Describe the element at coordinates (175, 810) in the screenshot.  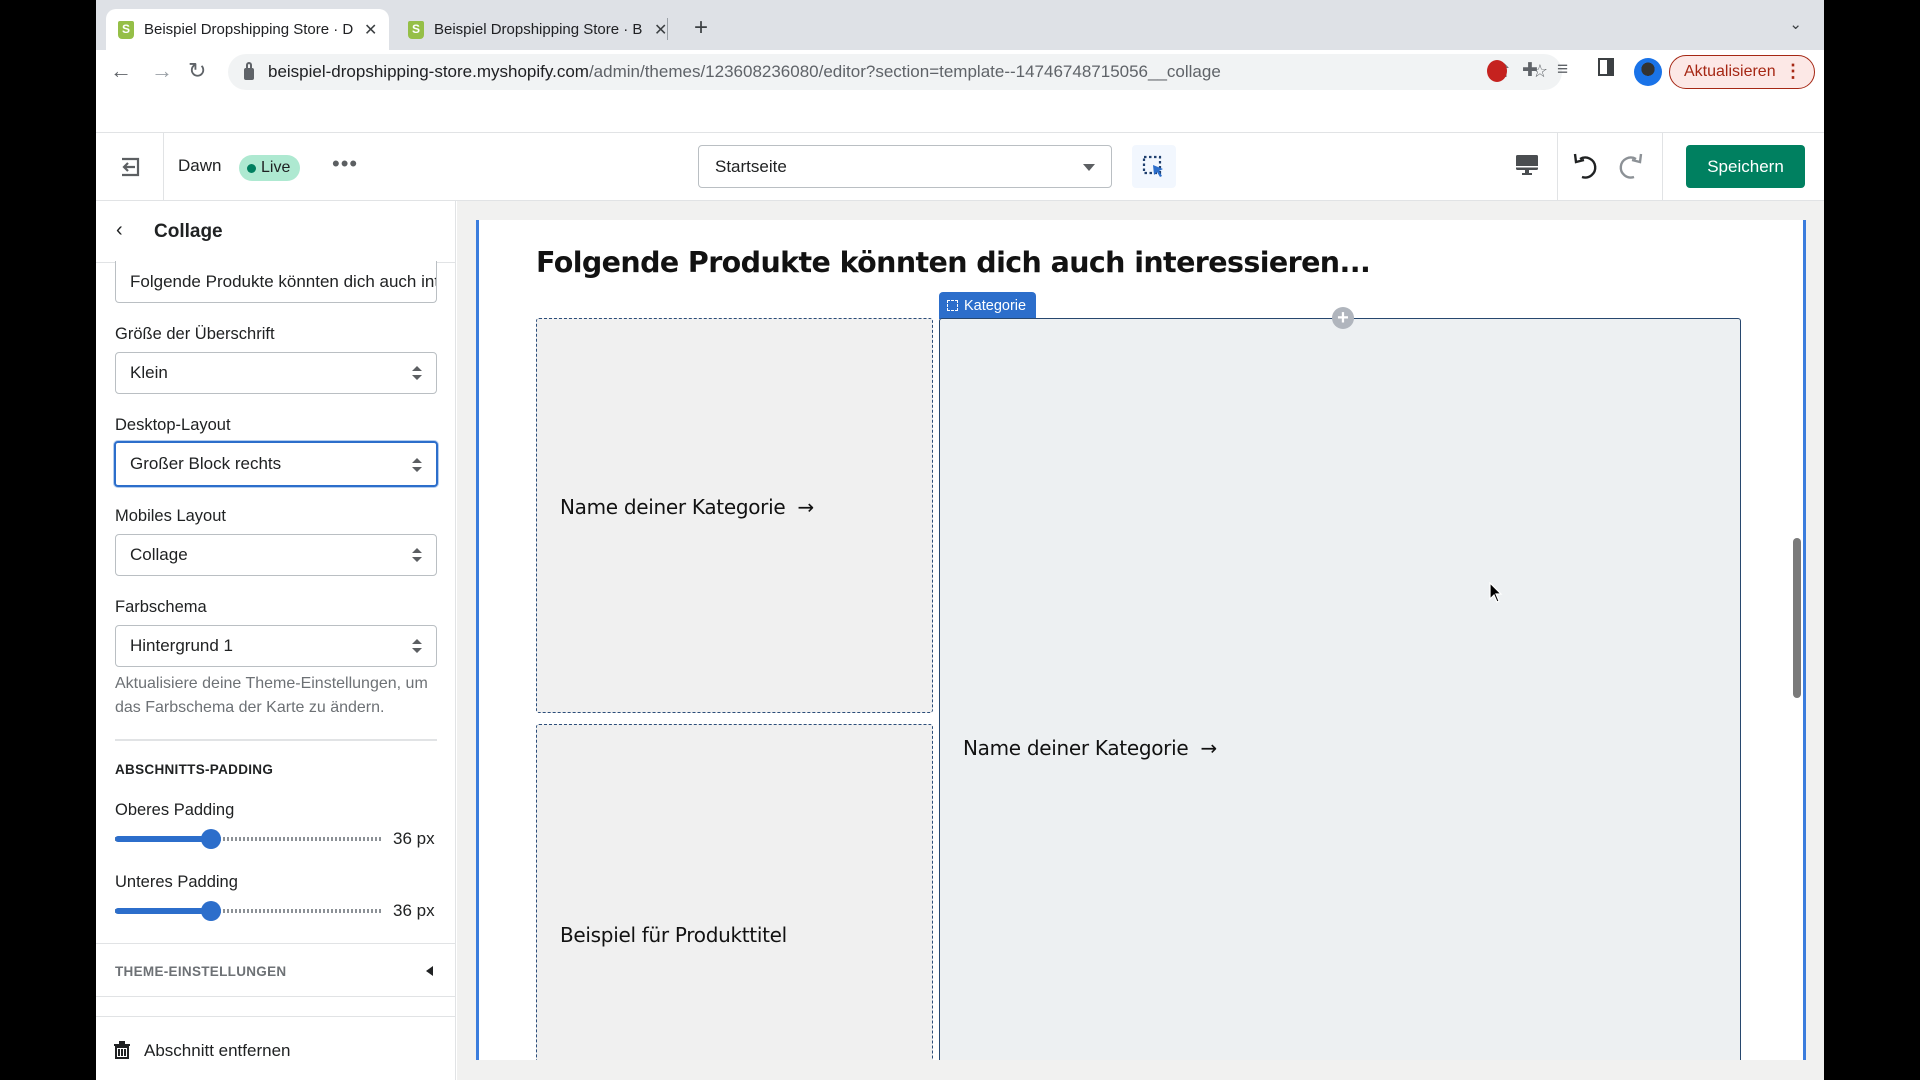
I see `top-padding-label: Oberes Padding` at that location.